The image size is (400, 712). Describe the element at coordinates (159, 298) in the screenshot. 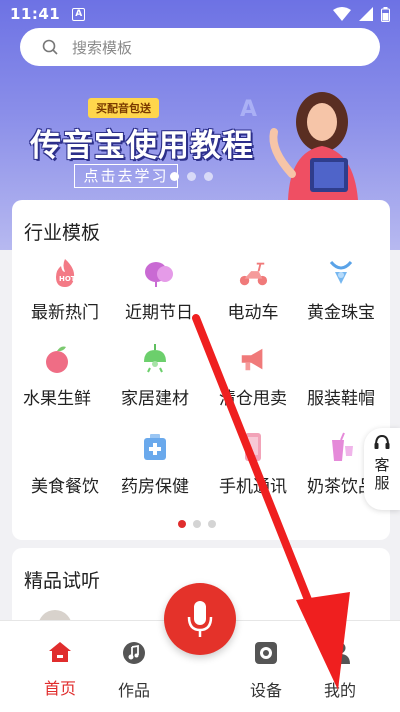

I see `template-item: 近期节日` at that location.